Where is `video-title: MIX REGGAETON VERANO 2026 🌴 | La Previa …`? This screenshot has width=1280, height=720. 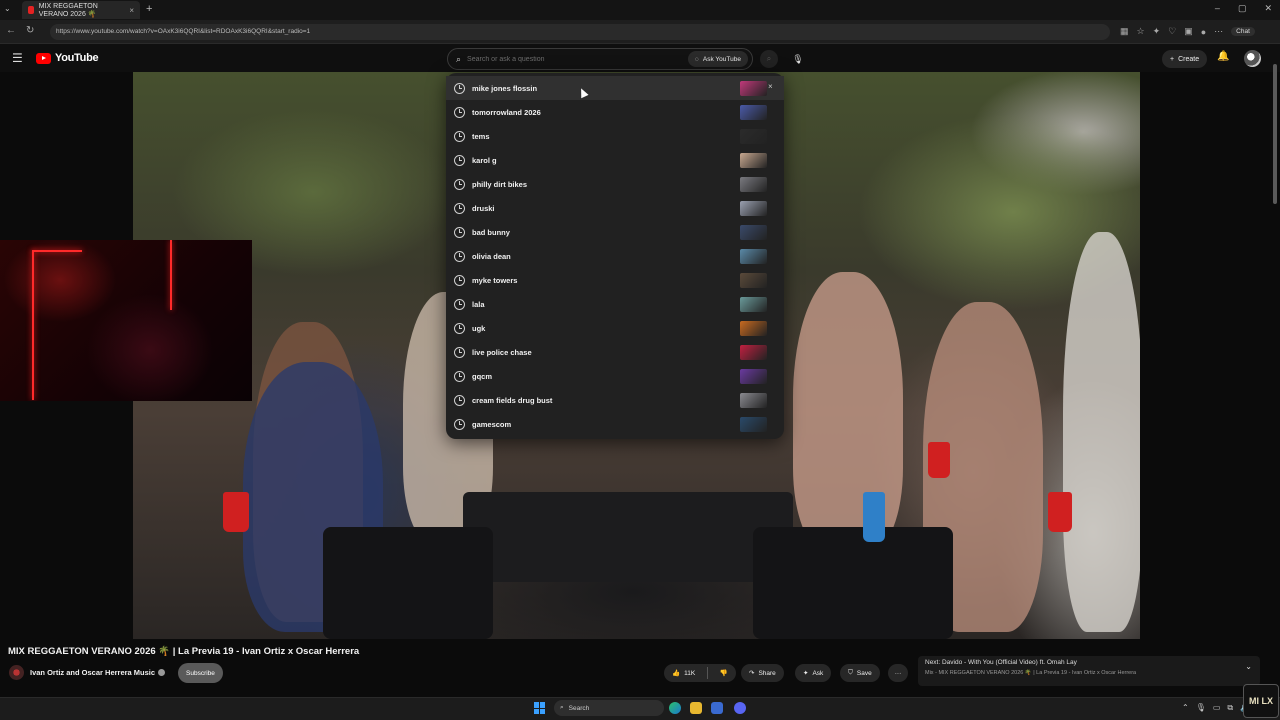 video-title: MIX REGGAETON VERANO 2026 🌴 | La Previa … is located at coordinates (184, 651).